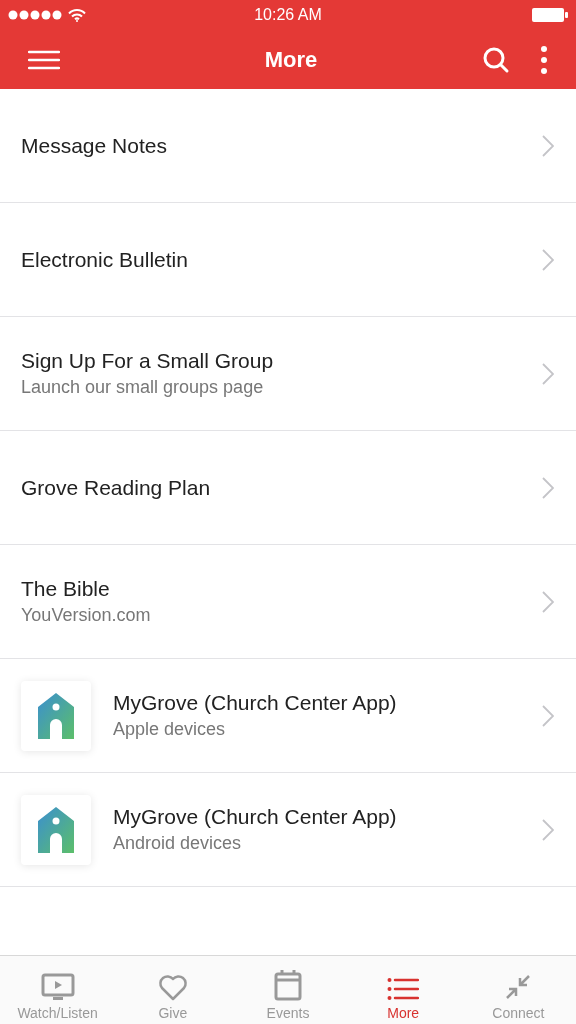 The height and width of the screenshot is (1024, 576). I want to click on list-item: Grove Reading Plan, so click(288, 488).